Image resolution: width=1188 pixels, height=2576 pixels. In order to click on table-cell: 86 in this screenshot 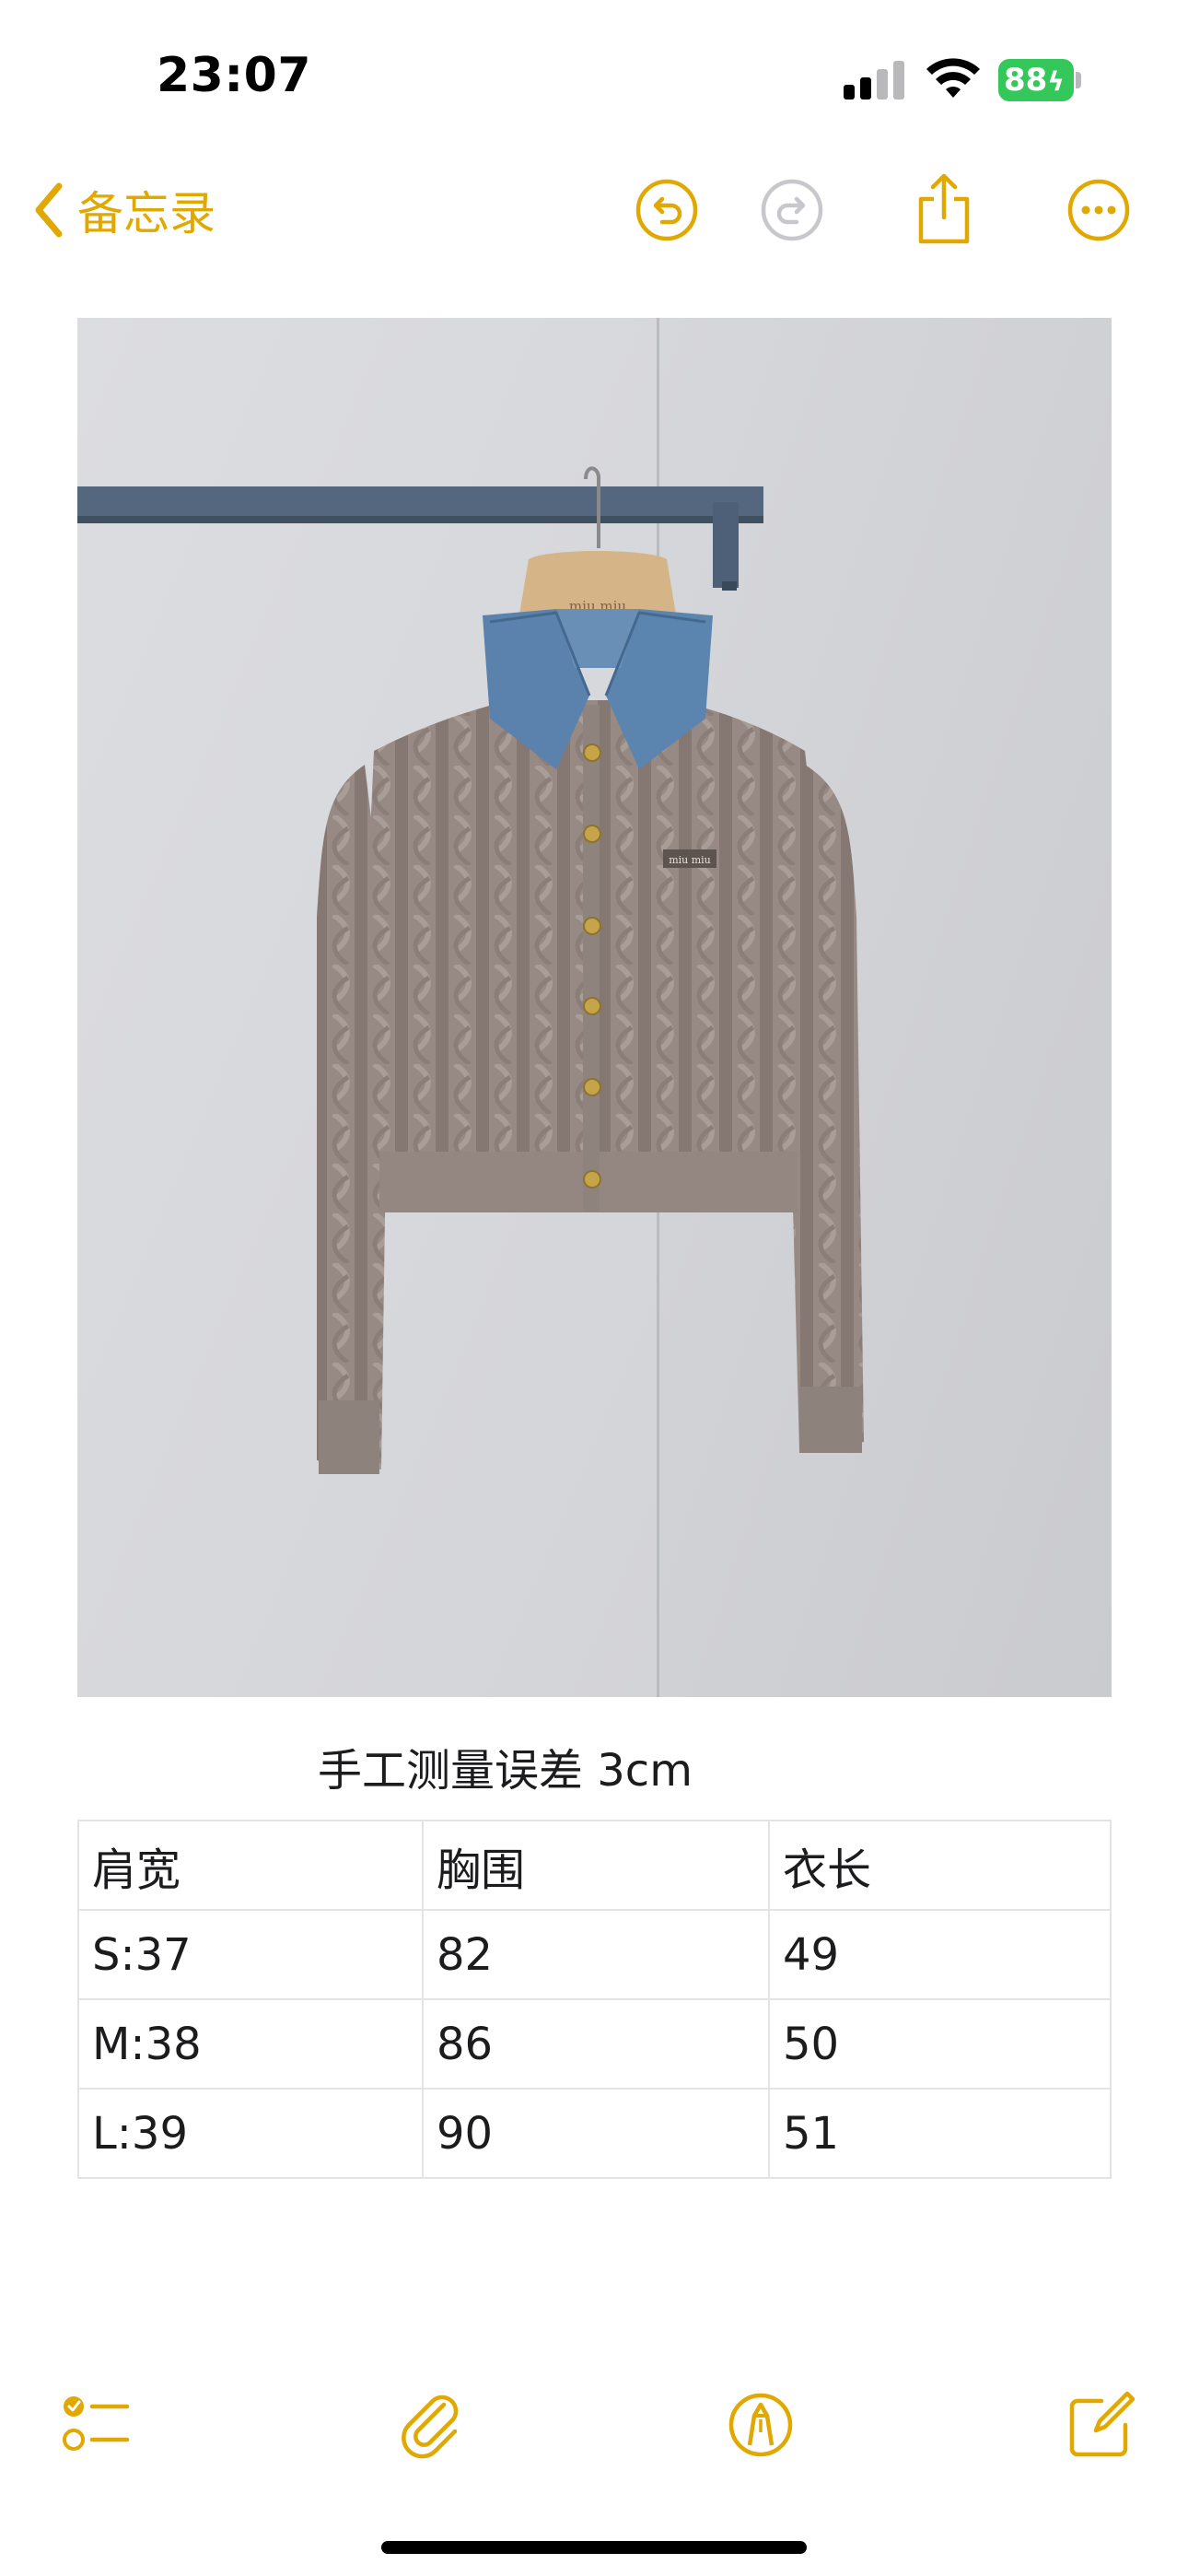, I will do `click(596, 2044)`.